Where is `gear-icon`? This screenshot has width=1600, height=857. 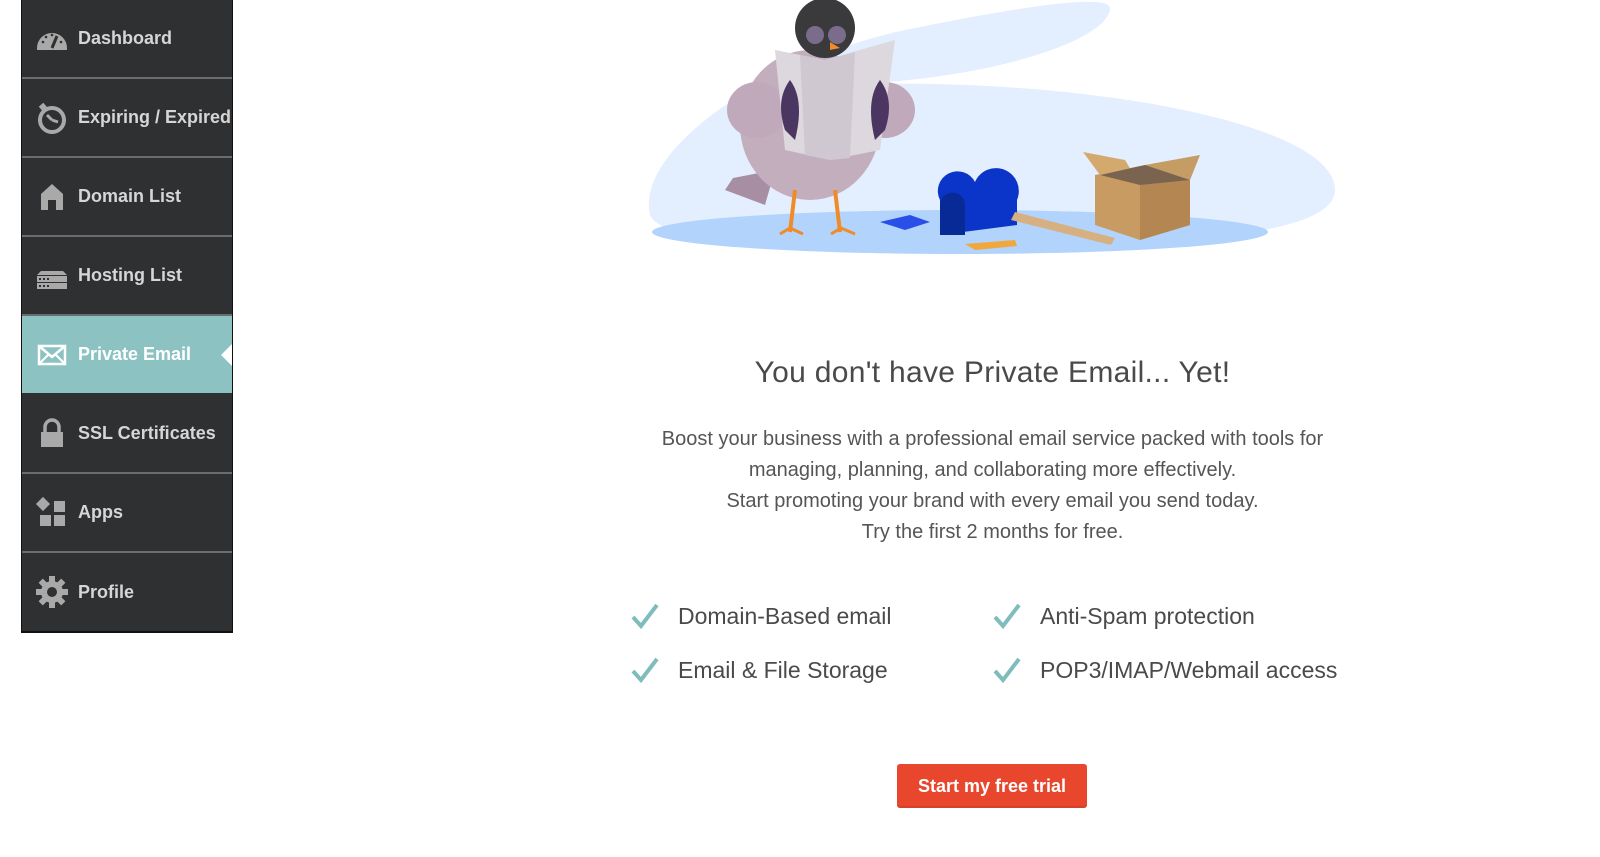 gear-icon is located at coordinates (52, 592).